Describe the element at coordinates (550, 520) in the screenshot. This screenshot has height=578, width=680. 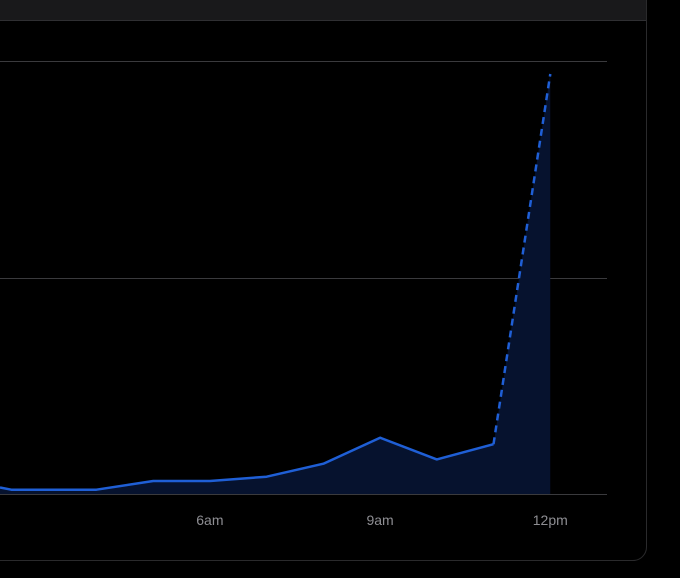
I see `x-tick-label-12pm: 12pm` at that location.